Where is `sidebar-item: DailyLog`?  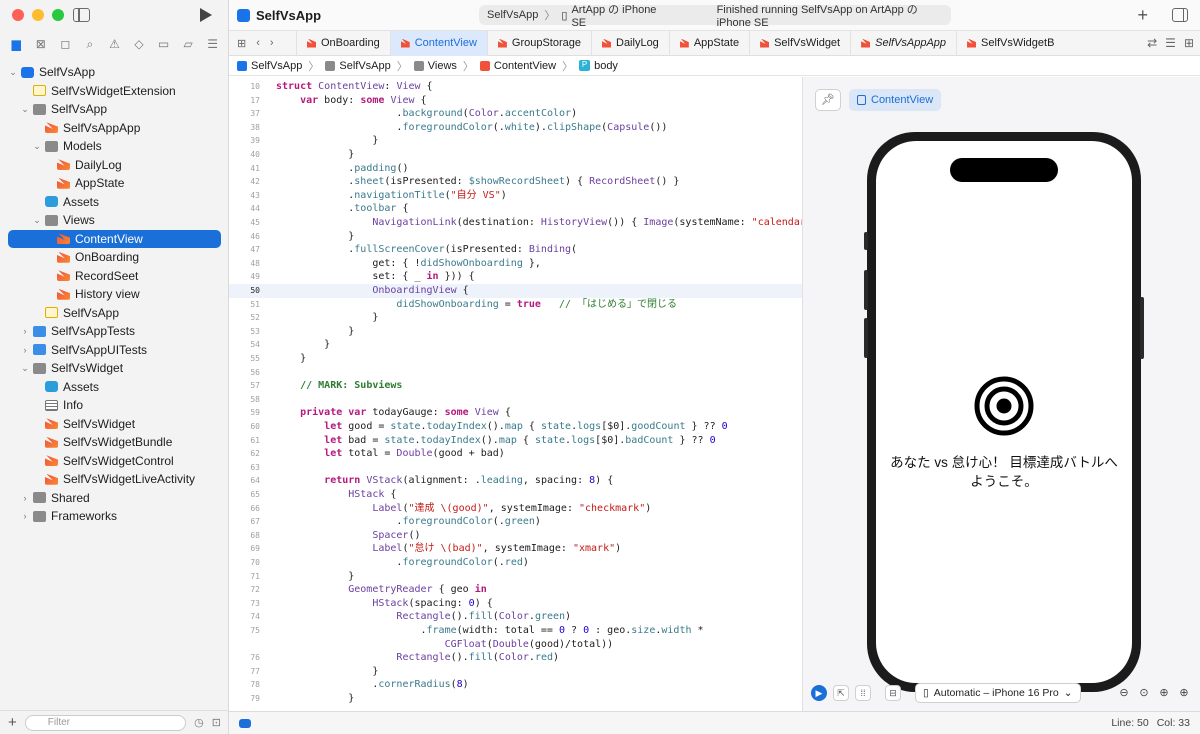 sidebar-item: DailyLog is located at coordinates (114, 165).